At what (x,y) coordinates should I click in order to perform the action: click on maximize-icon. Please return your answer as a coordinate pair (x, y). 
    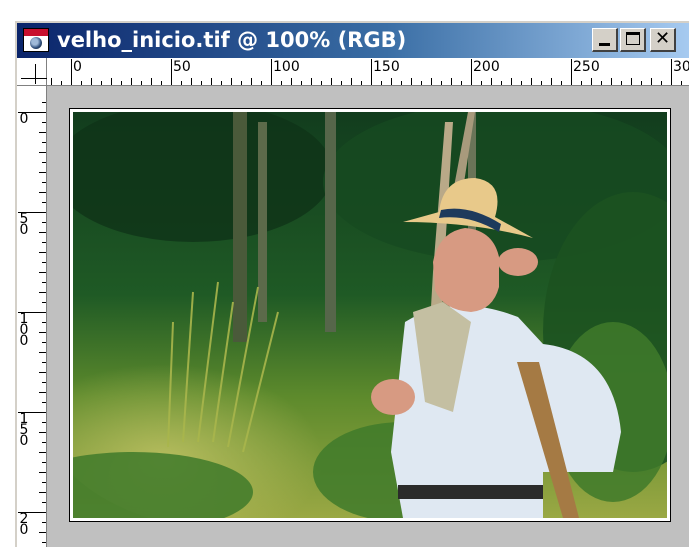
    Looking at the image, I should click on (633, 38).